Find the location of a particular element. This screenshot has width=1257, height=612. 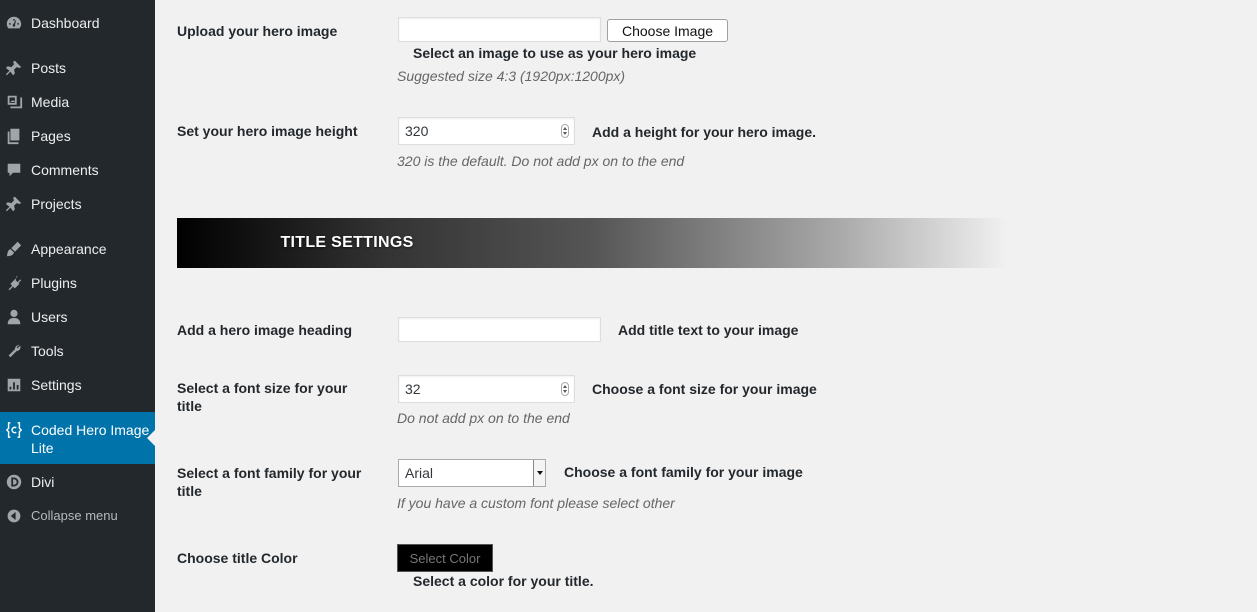

section-heading: TITLE SETTINGS is located at coordinates (347, 242).